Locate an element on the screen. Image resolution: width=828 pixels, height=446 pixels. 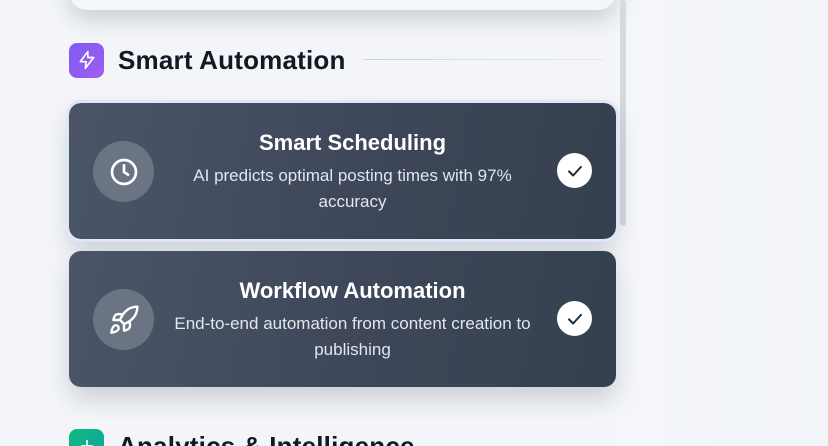
card-title: Smart Scheduling is located at coordinates (352, 142).